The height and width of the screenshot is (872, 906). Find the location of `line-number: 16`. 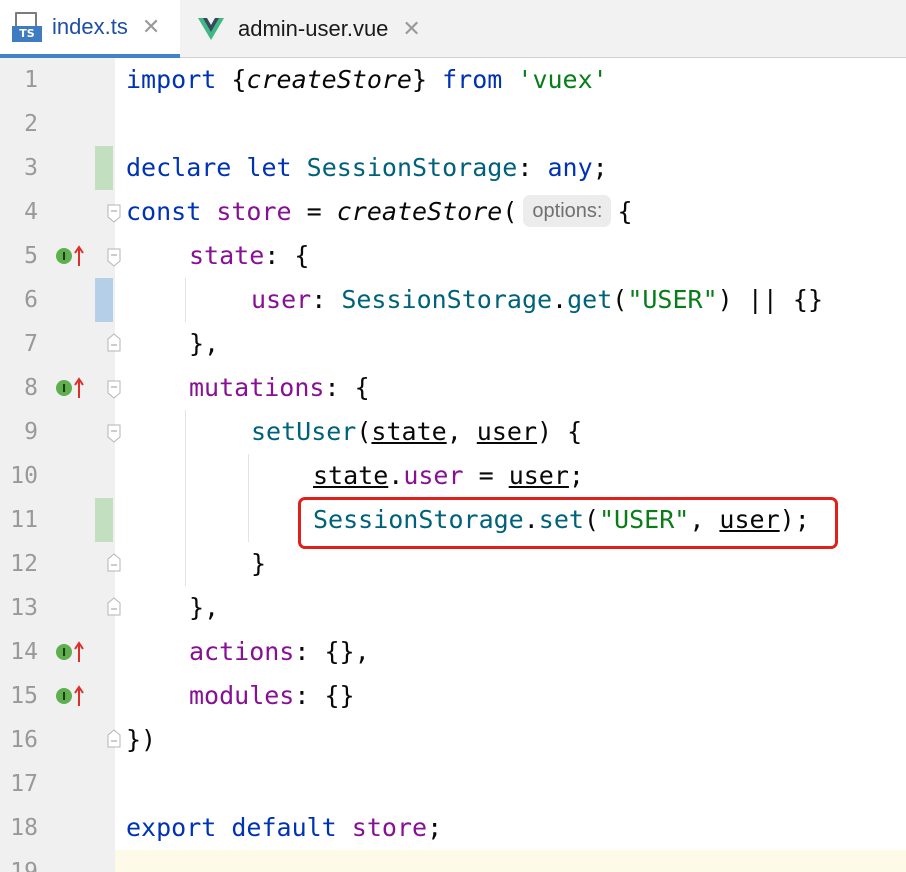

line-number: 16 is located at coordinates (24, 740).